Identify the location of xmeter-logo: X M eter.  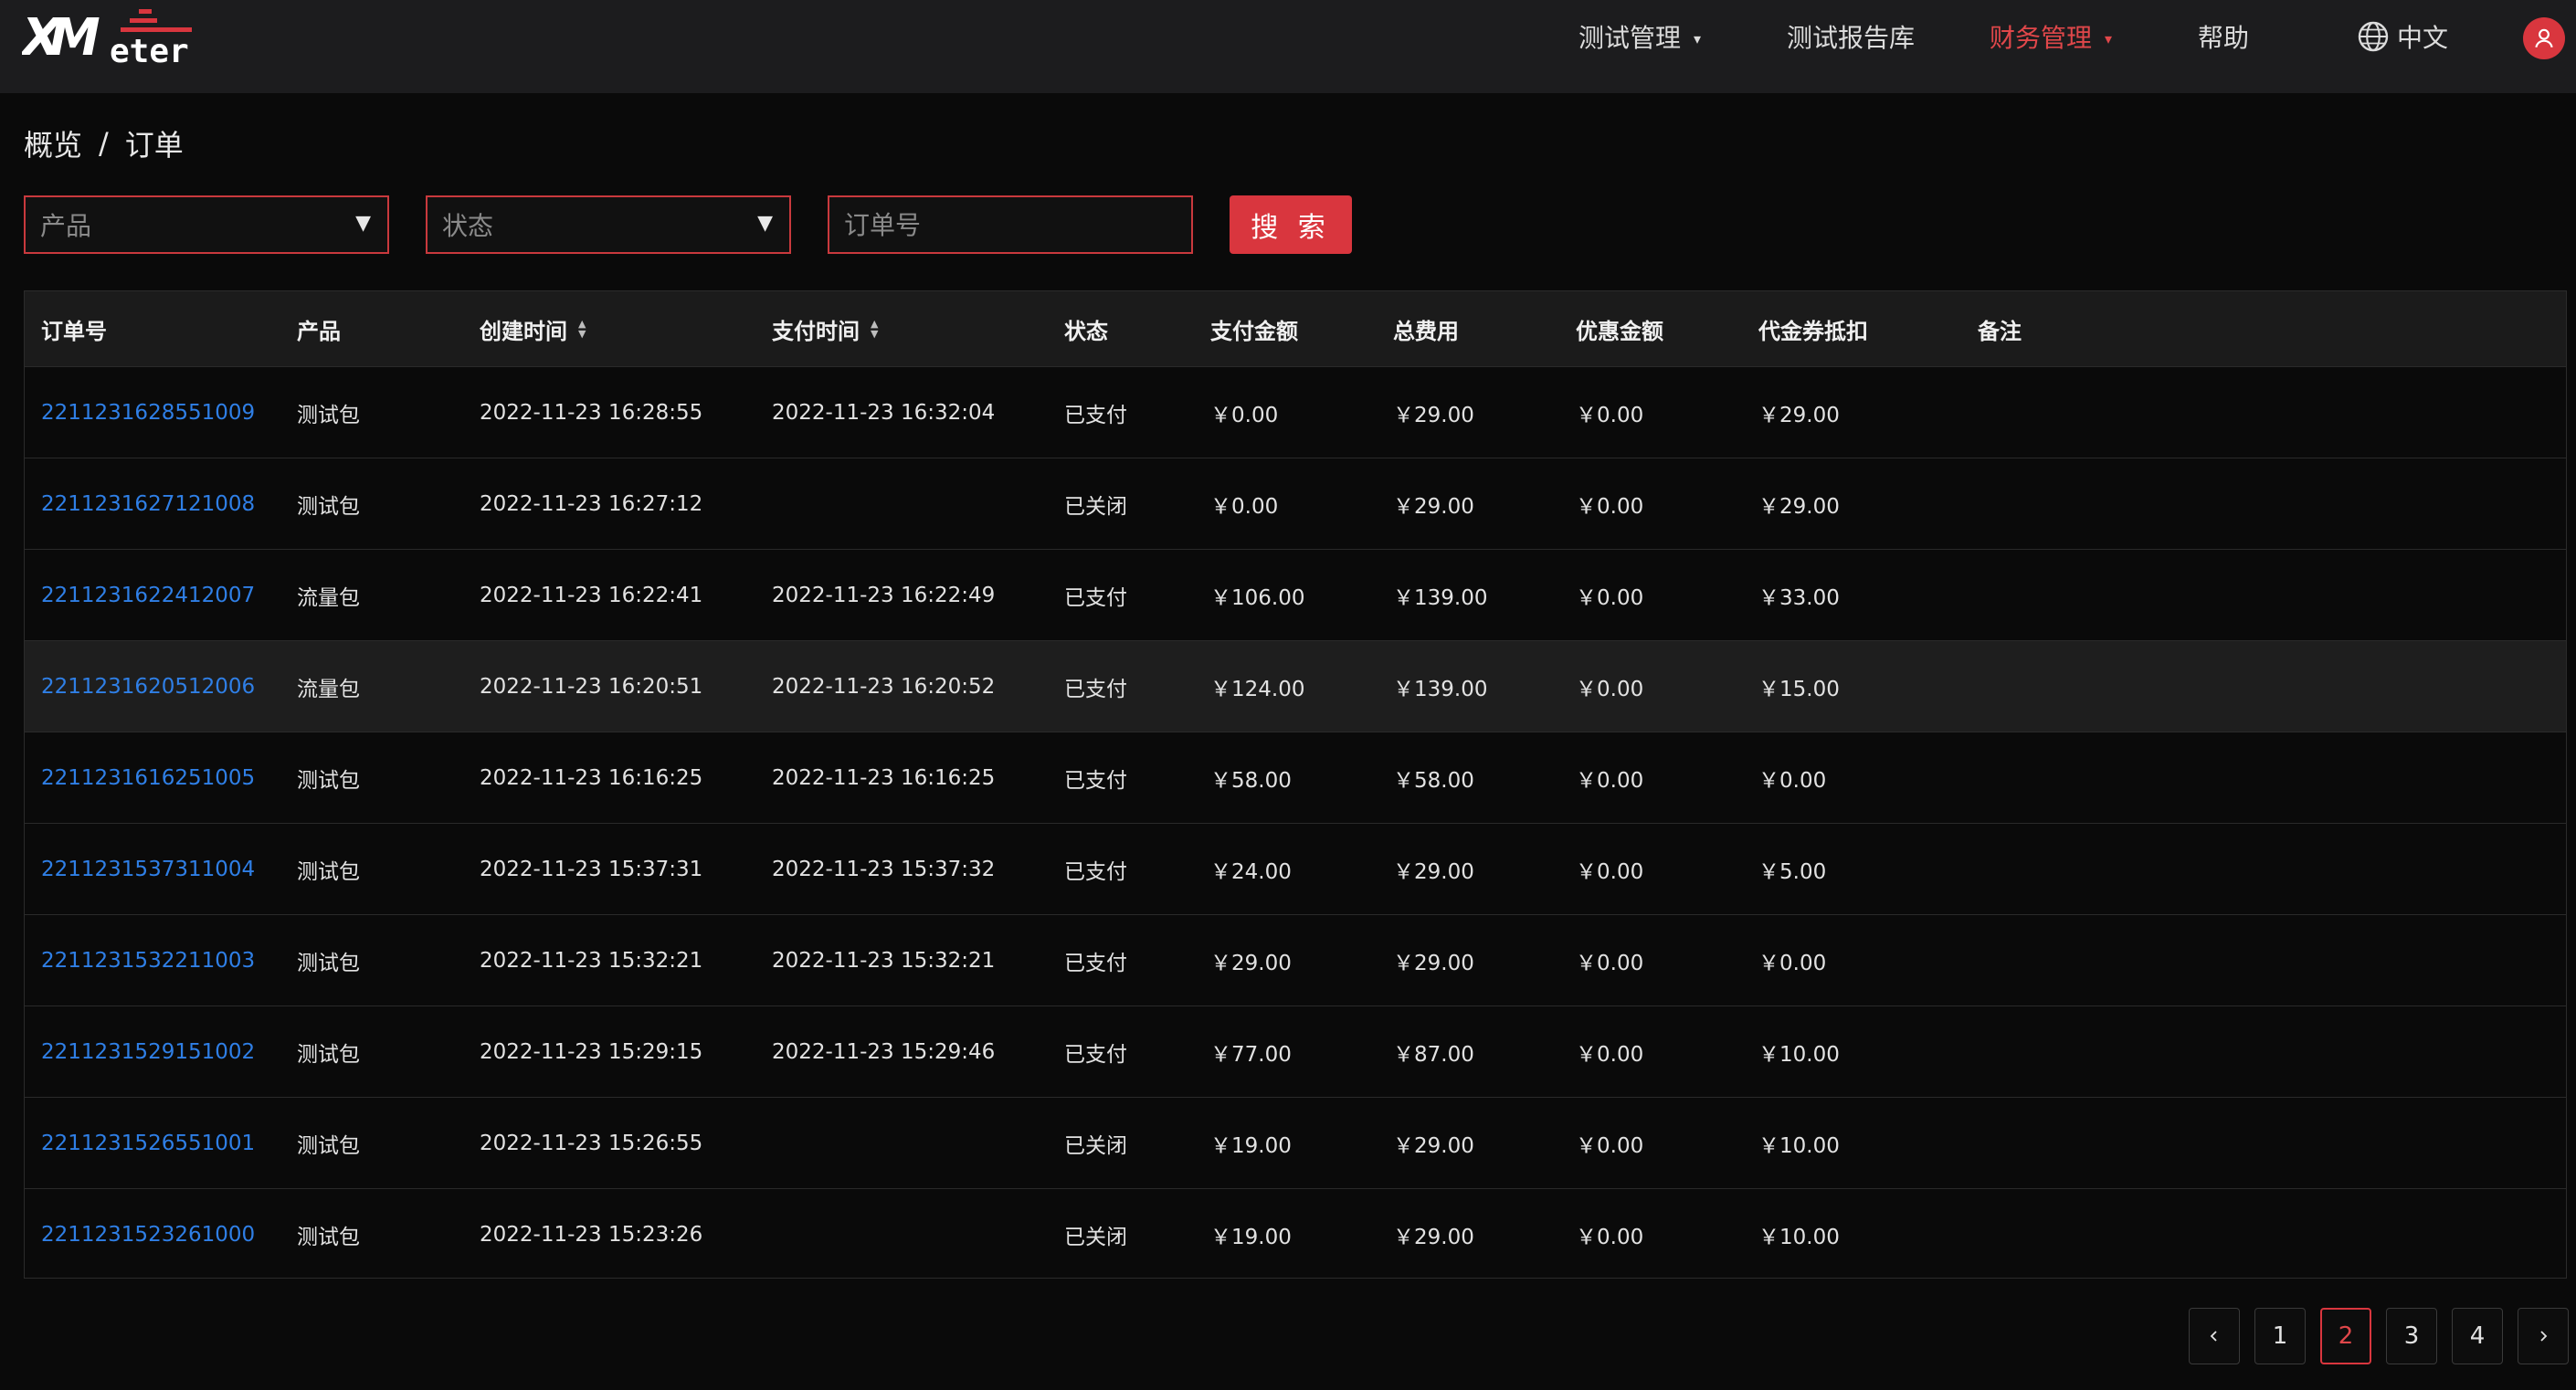
(108, 35).